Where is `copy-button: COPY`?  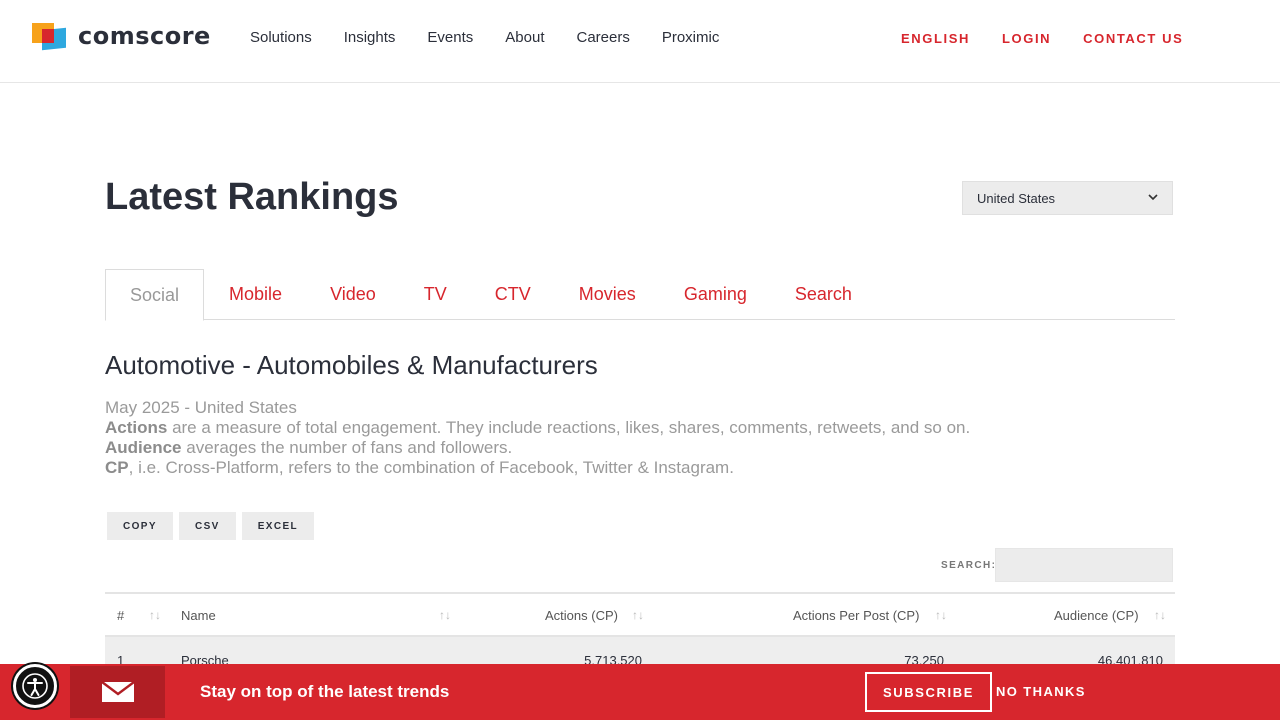 copy-button: COPY is located at coordinates (140, 526).